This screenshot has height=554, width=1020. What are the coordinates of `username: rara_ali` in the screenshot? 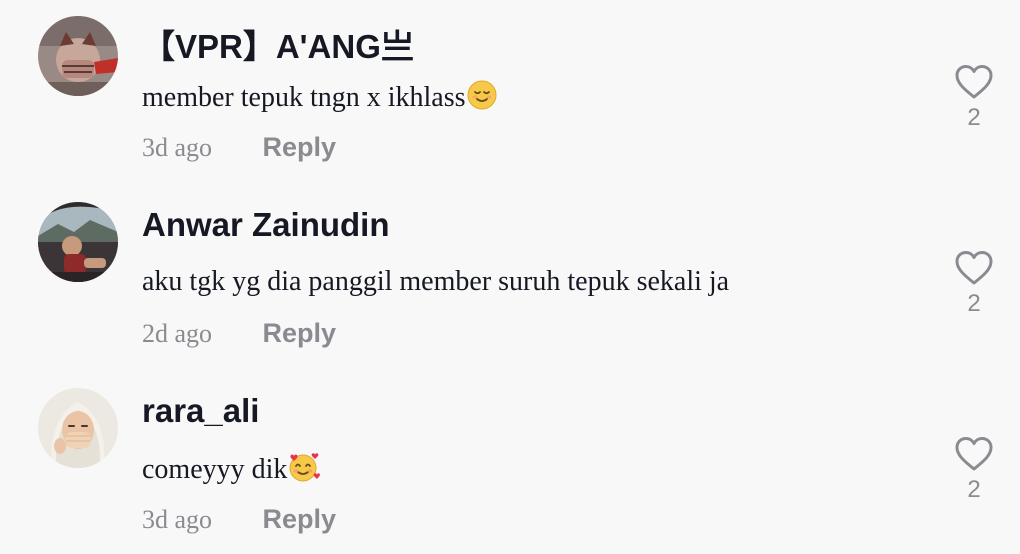 It's located at (200, 411).